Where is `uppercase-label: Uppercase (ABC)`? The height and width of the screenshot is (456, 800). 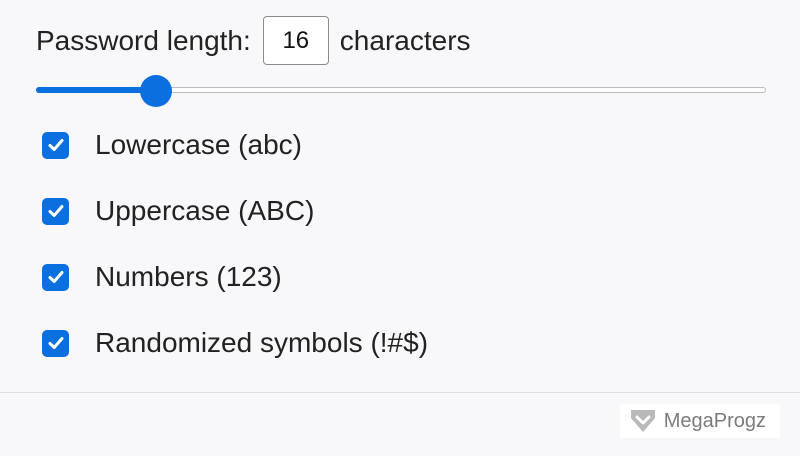 uppercase-label: Uppercase (ABC) is located at coordinates (204, 211).